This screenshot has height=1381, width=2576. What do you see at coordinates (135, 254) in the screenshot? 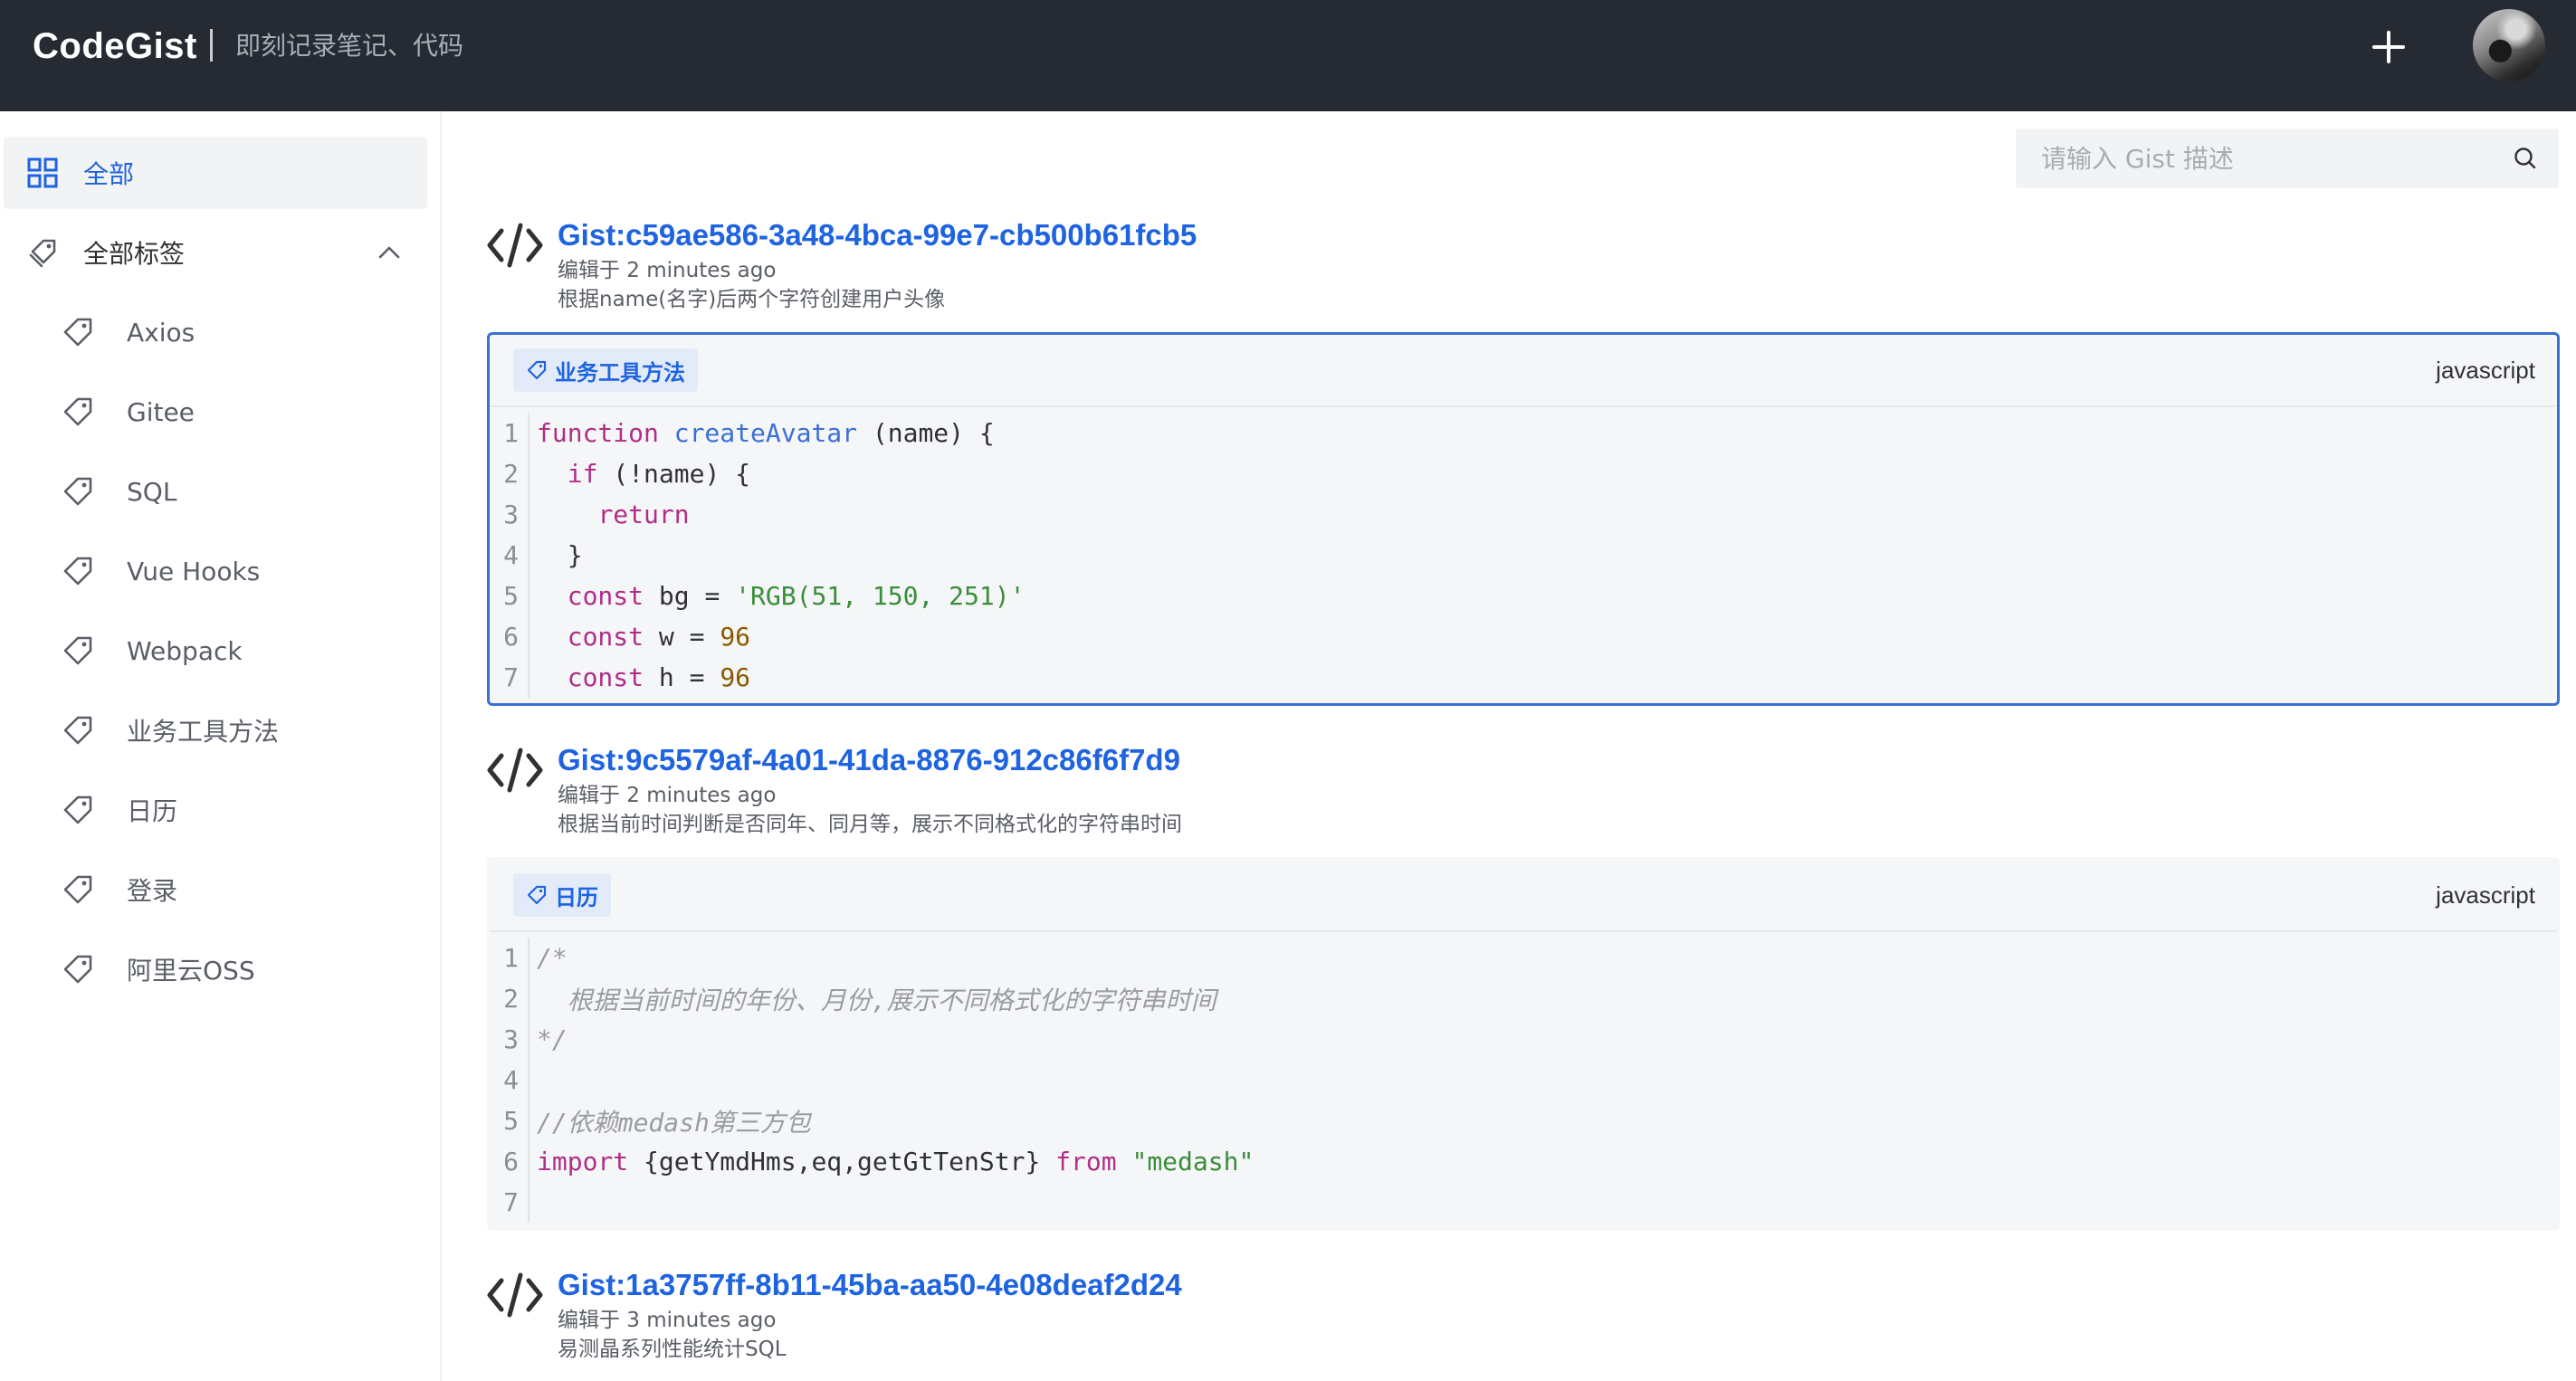
I see `sidebar-item-label: 全部标签` at bounding box center [135, 254].